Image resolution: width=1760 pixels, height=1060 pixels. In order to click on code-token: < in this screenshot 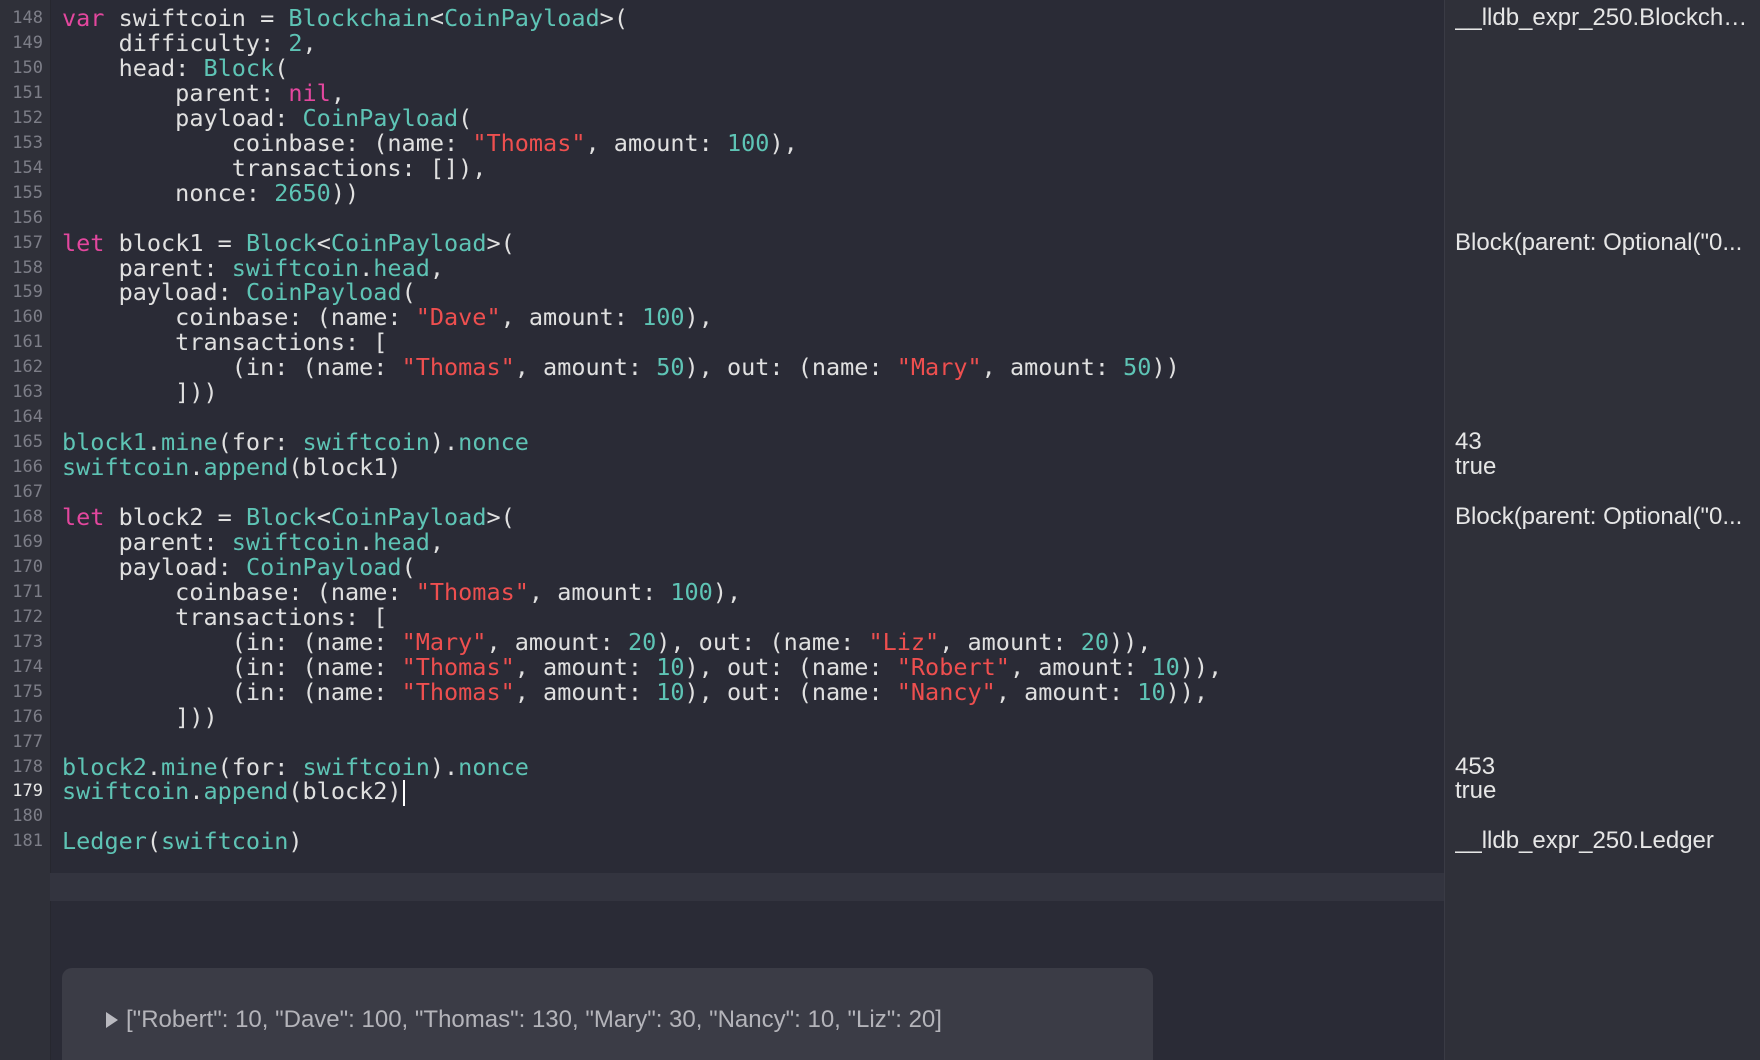, I will do `click(323, 243)`.